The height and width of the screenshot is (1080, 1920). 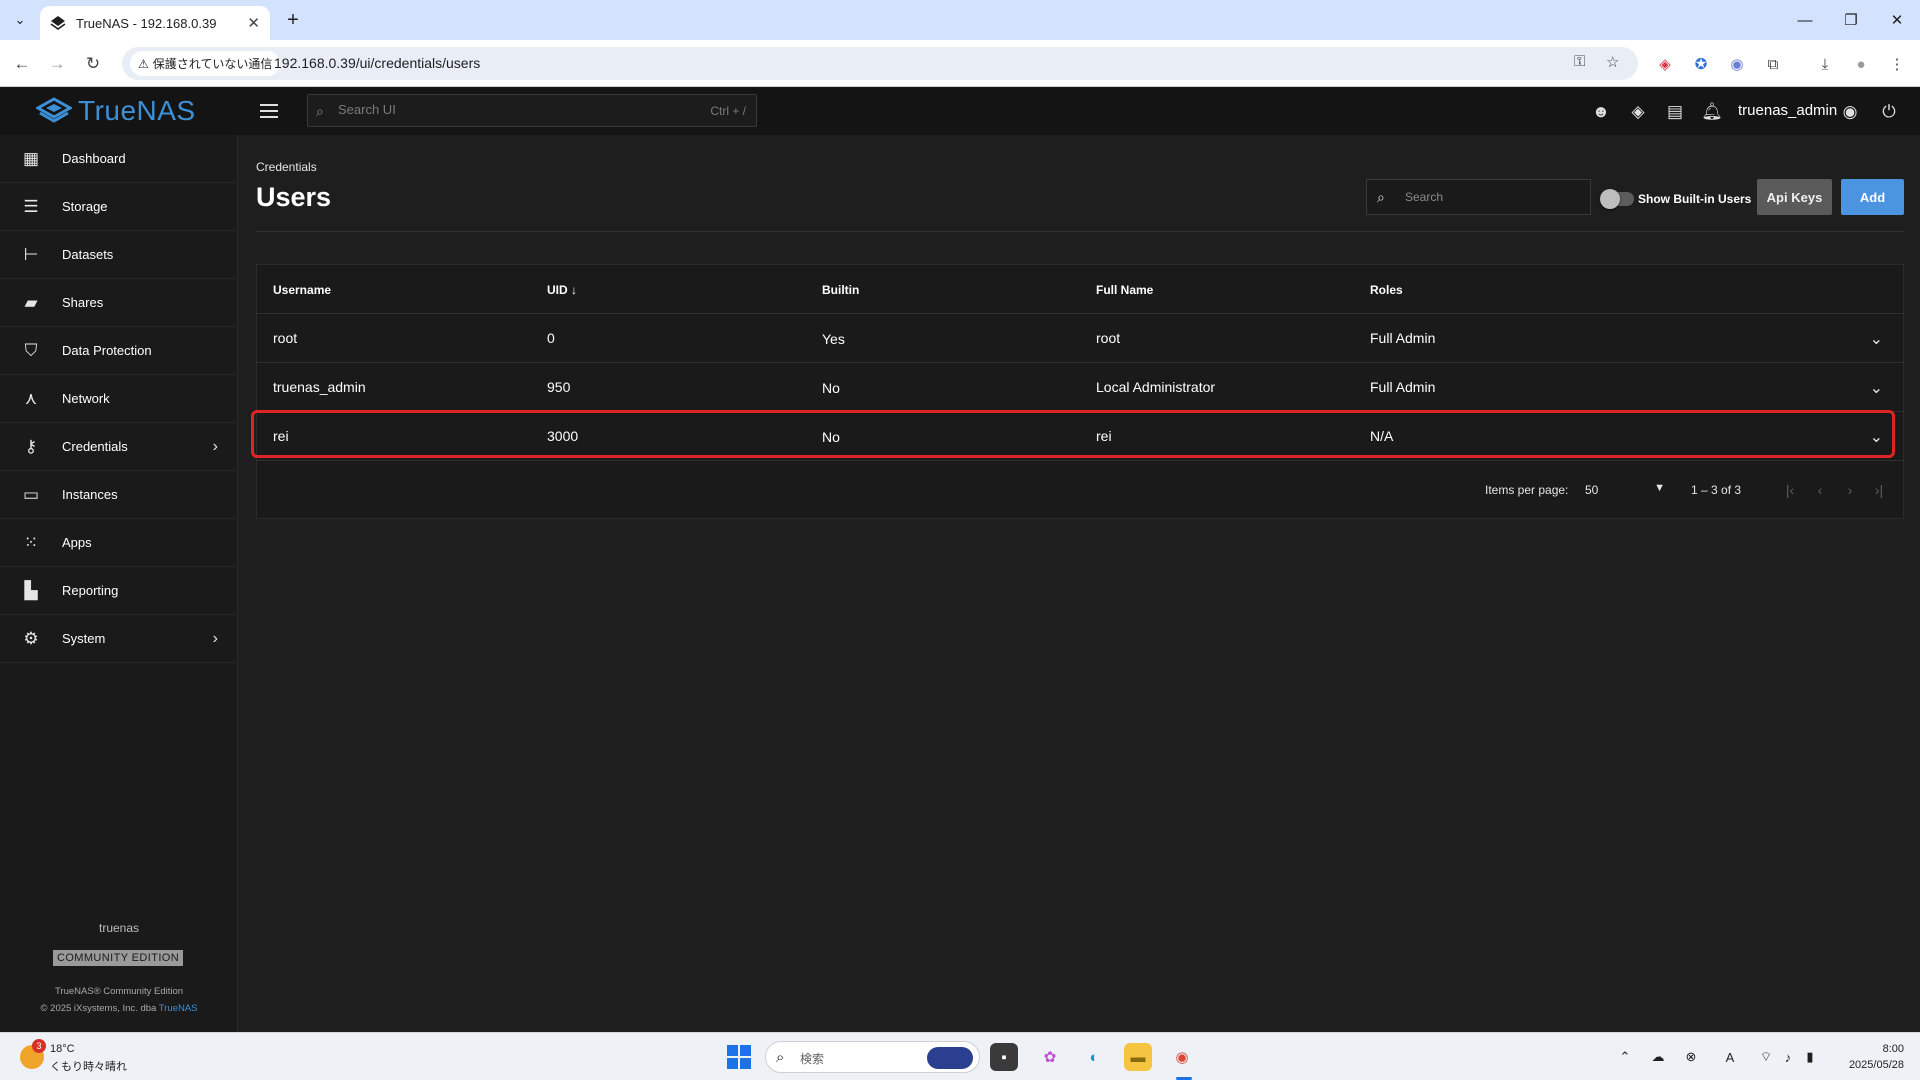 What do you see at coordinates (377, 63) in the screenshot?
I see `url-text: 192.168.0.39/ui/credentials/users` at bounding box center [377, 63].